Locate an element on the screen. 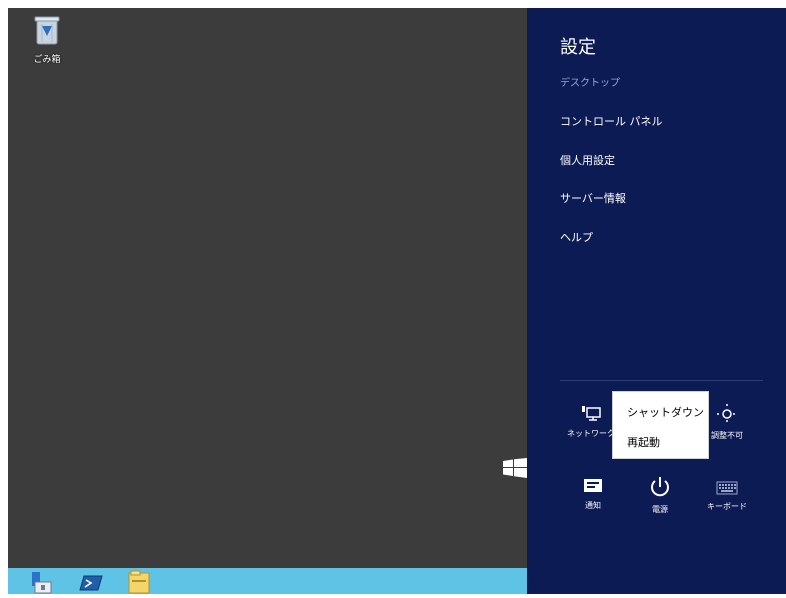 This screenshot has width=786, height=598. file-explorer-icon is located at coordinates (139, 582).